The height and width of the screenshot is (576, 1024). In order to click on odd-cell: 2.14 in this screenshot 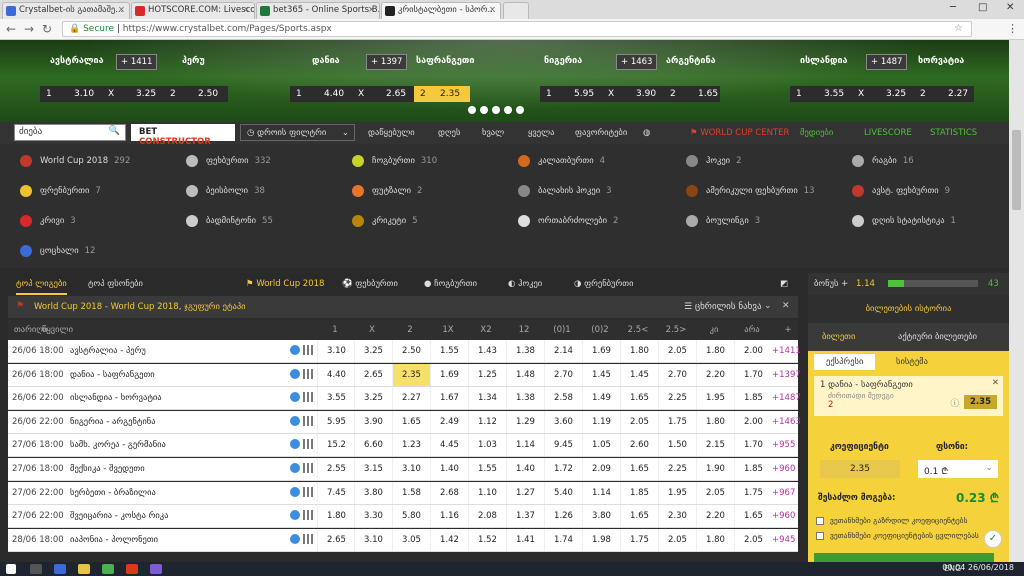, I will do `click(563, 351)`.